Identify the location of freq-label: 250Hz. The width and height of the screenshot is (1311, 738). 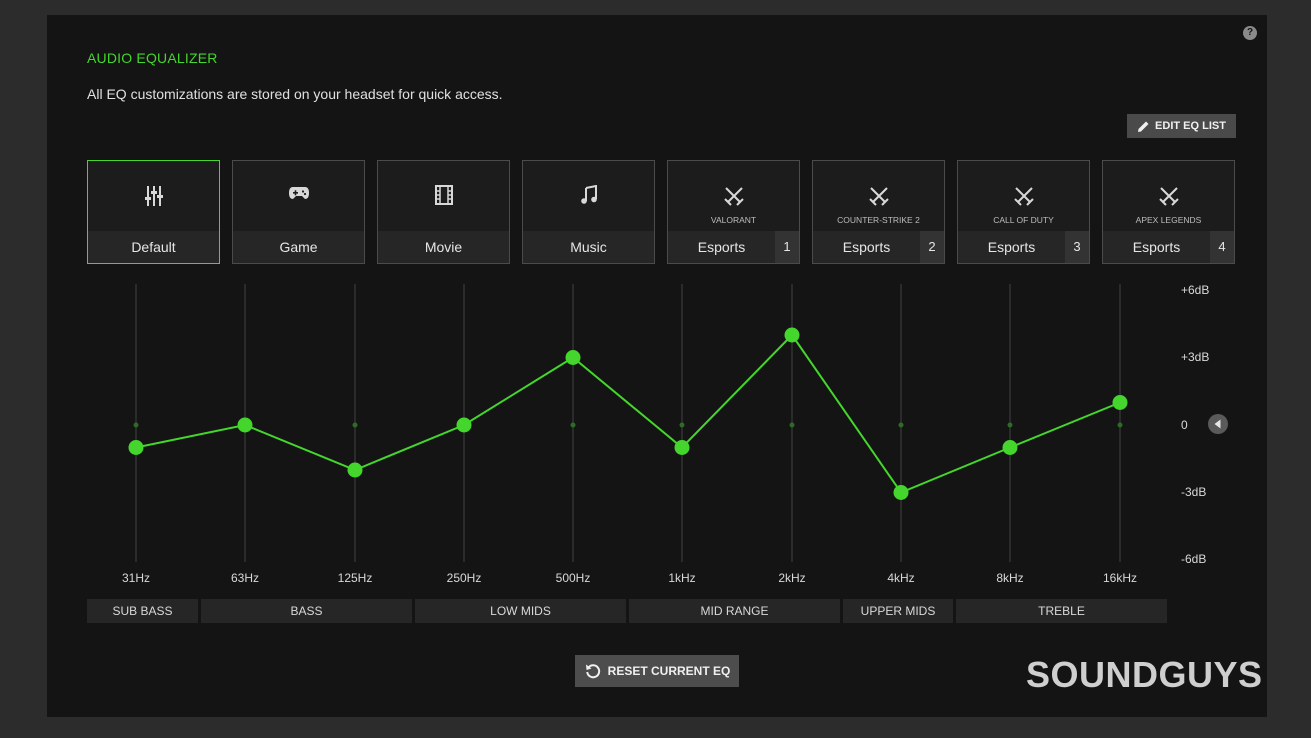
(464, 578).